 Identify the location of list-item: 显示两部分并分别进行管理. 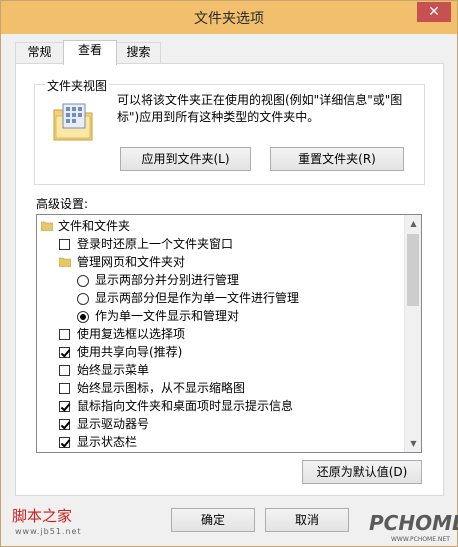
(219, 280).